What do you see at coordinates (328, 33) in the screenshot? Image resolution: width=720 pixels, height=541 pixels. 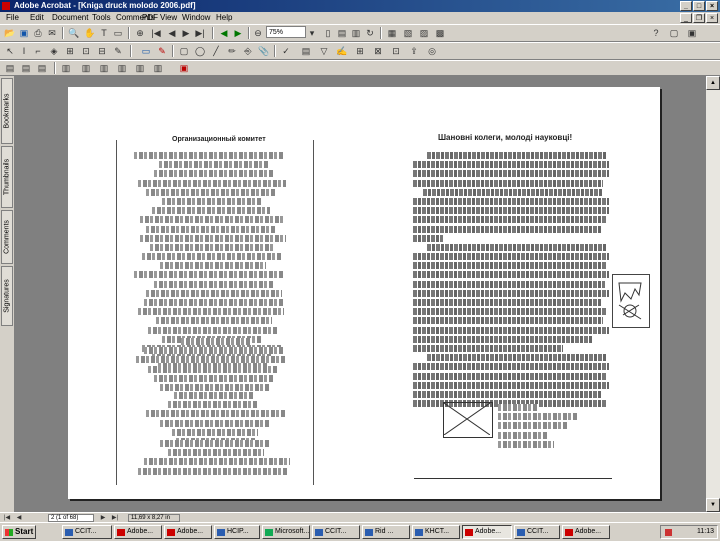 I see `actual-size-icon: ▯` at bounding box center [328, 33].